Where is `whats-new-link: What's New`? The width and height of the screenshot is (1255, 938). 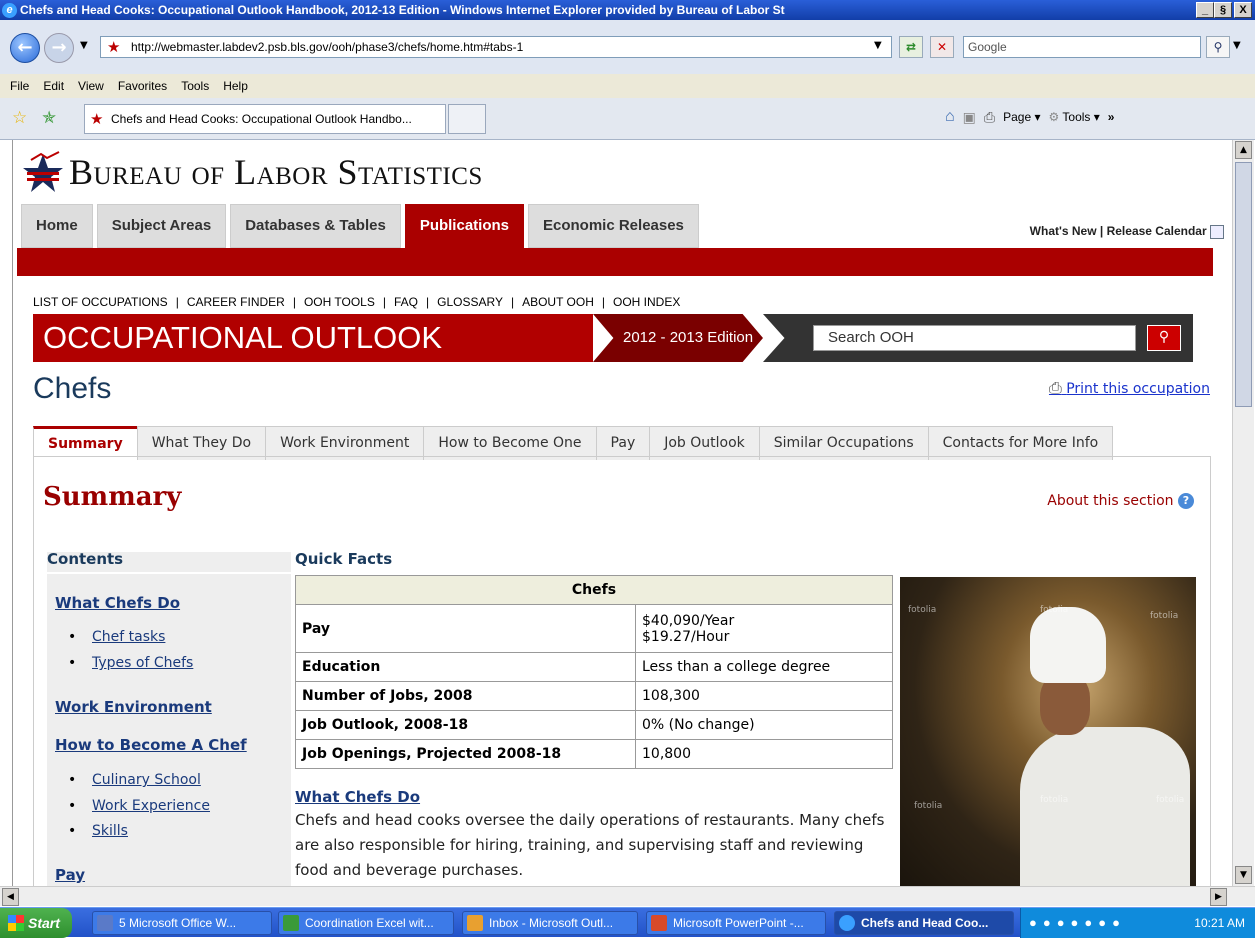 whats-new-link: What's New is located at coordinates (1063, 231).